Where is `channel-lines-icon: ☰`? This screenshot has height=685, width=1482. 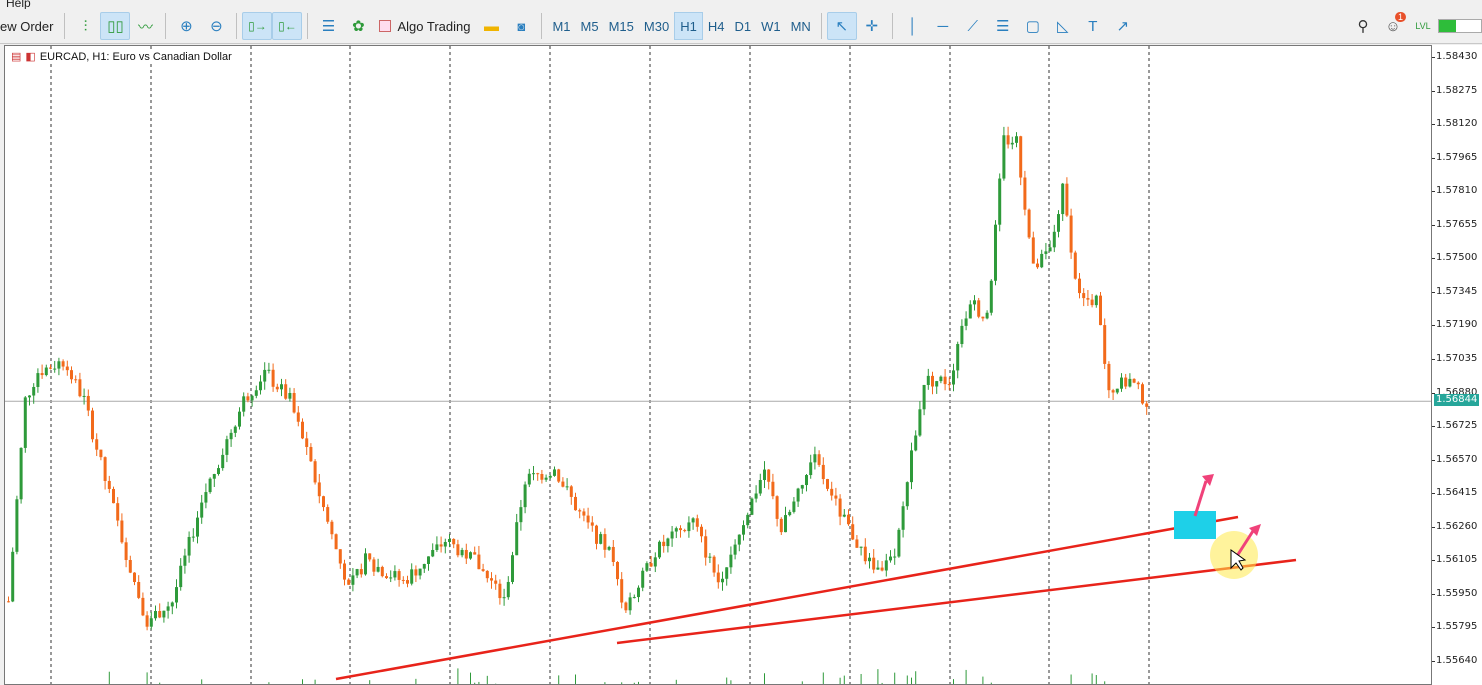 channel-lines-icon: ☰ is located at coordinates (1003, 26).